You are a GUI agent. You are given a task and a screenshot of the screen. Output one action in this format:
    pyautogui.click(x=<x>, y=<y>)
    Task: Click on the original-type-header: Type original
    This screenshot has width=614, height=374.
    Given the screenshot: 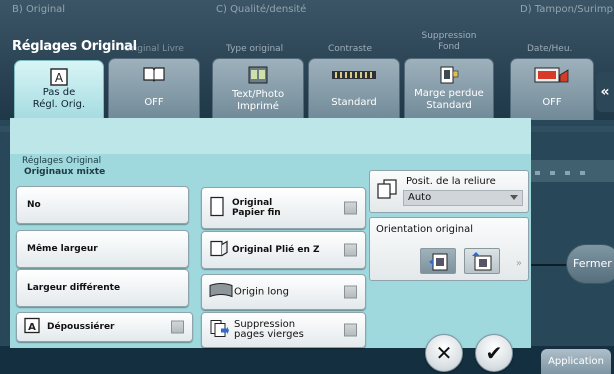 What is the action you would take?
    pyautogui.click(x=255, y=49)
    